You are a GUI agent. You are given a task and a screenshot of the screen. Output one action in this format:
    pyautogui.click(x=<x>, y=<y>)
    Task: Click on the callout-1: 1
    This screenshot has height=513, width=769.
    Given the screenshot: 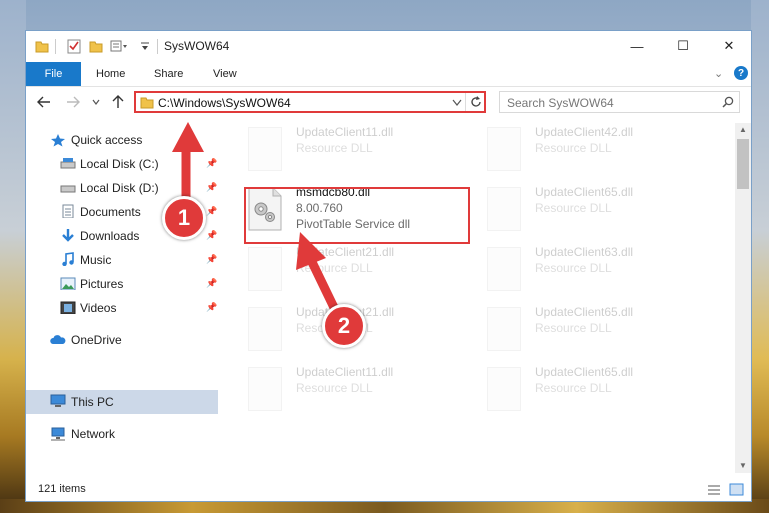 What is the action you would take?
    pyautogui.click(x=184, y=218)
    